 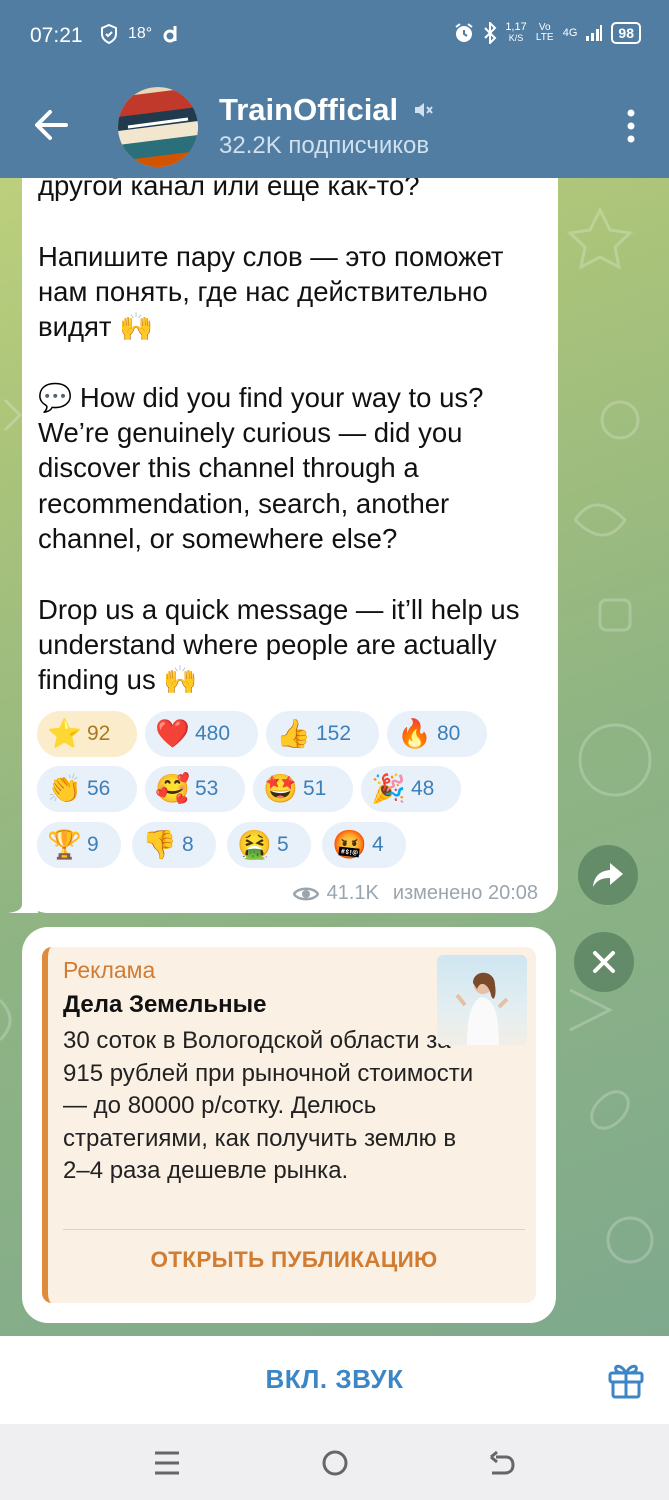 I want to click on train-avatar-image, so click(x=158, y=127).